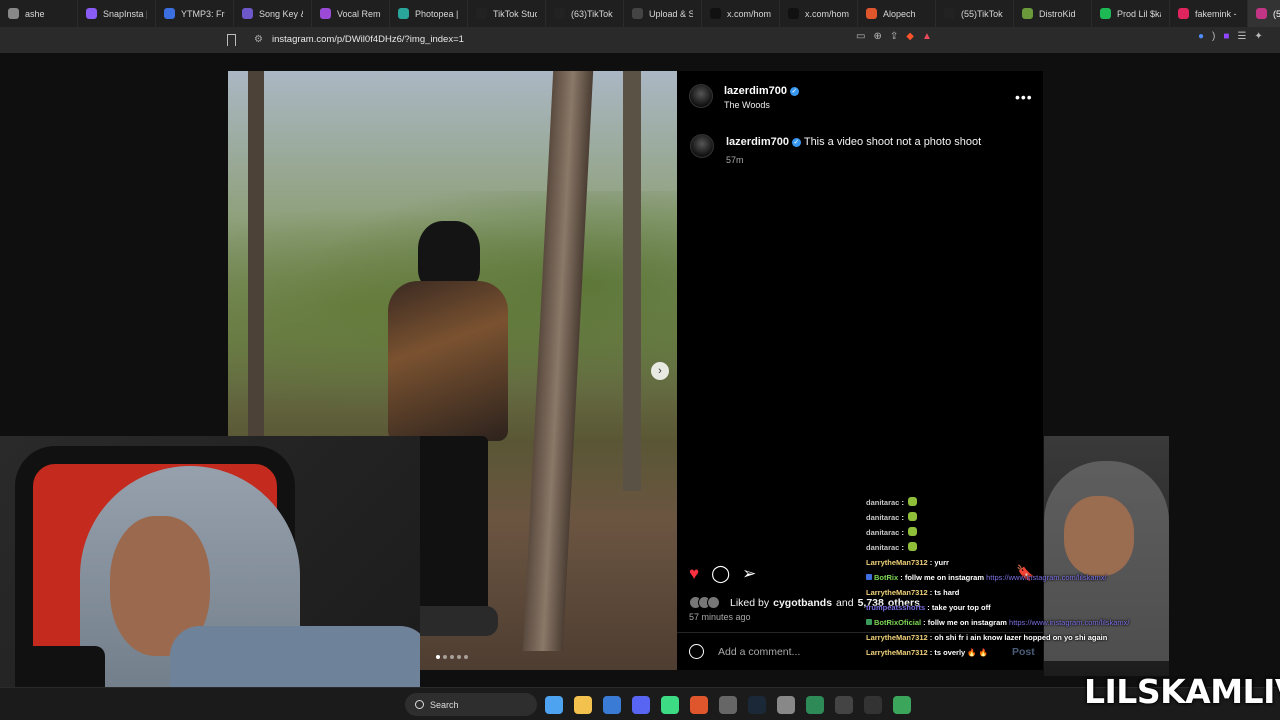  I want to click on tab-title: TikTok Studi, so click(515, 13).